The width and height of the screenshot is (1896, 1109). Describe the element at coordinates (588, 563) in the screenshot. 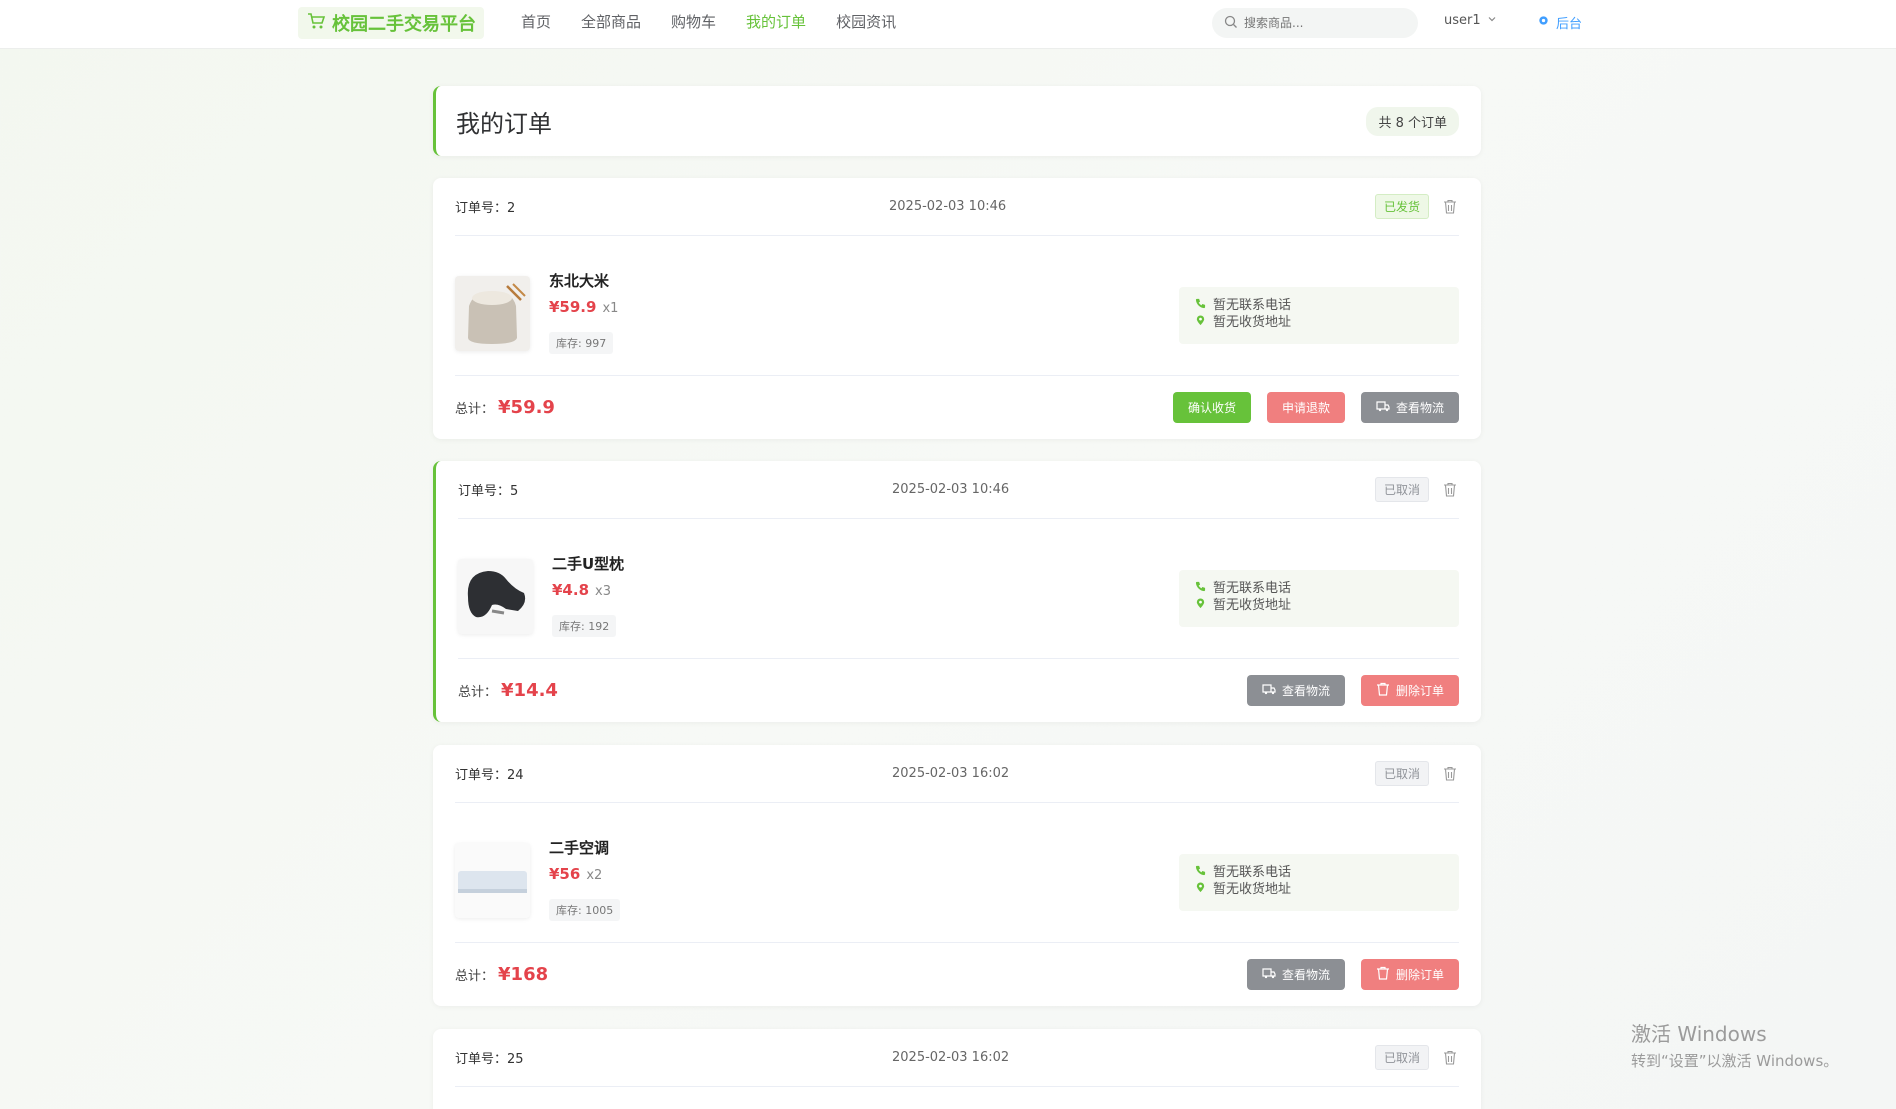

I see `product-name: 二手U型枕` at that location.